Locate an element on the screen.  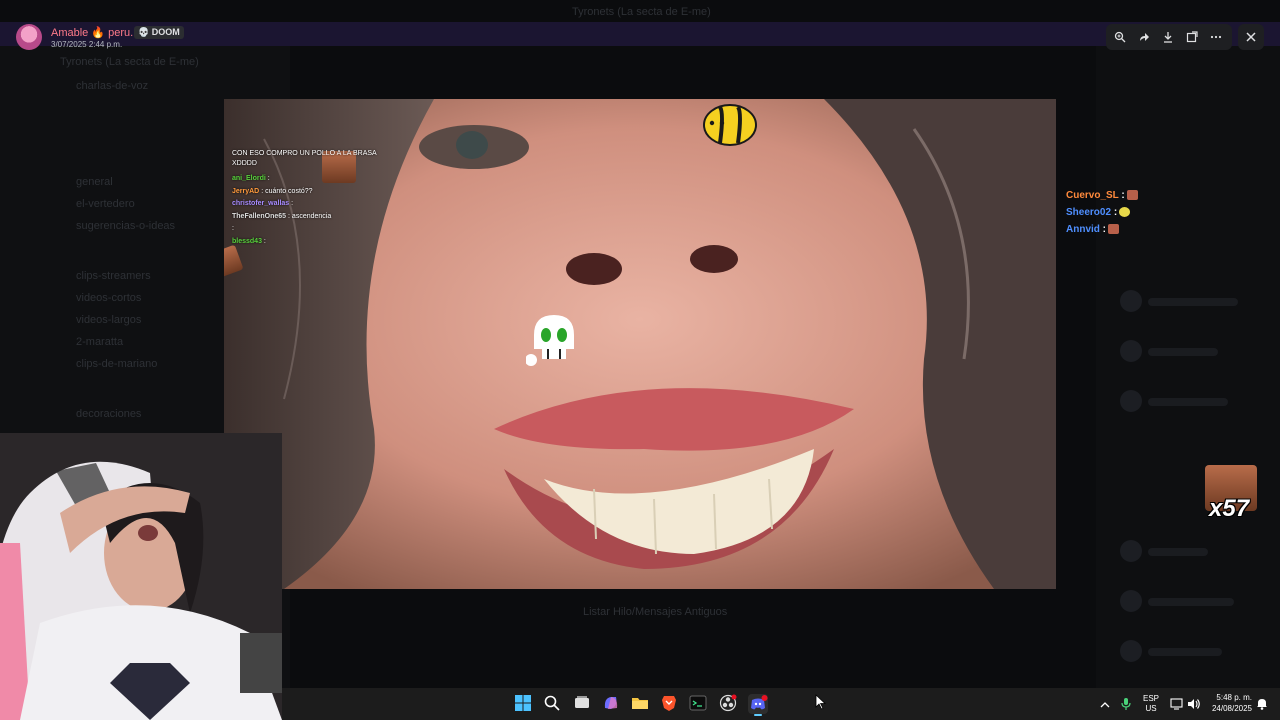
chat-message: Annvid : is located at coordinates (1106, 229).